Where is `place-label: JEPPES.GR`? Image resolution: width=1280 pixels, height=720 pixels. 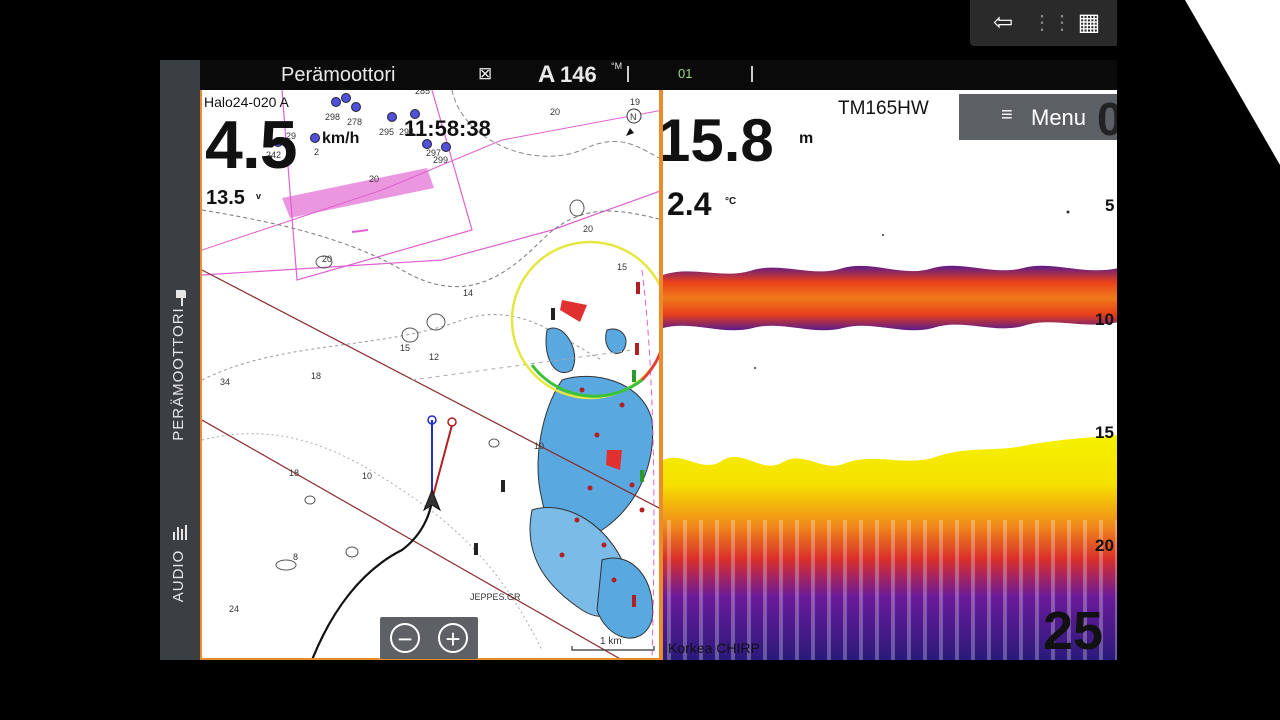
place-label: JEPPES.GR is located at coordinates (495, 597).